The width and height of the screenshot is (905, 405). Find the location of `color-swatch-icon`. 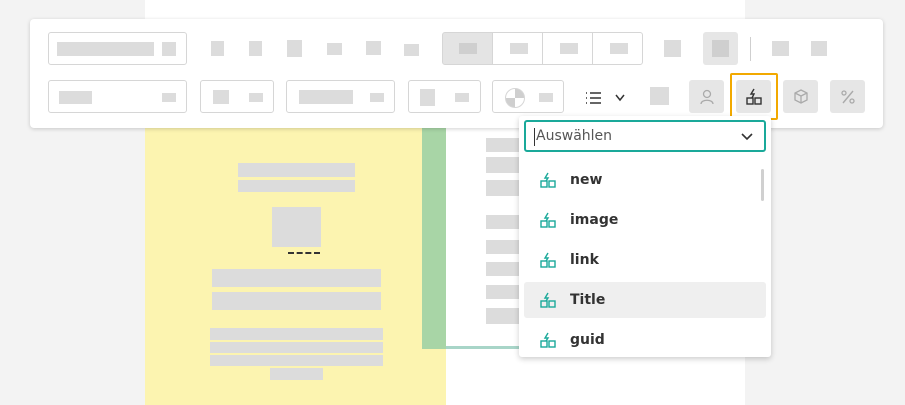

color-swatch-icon is located at coordinates (515, 98).